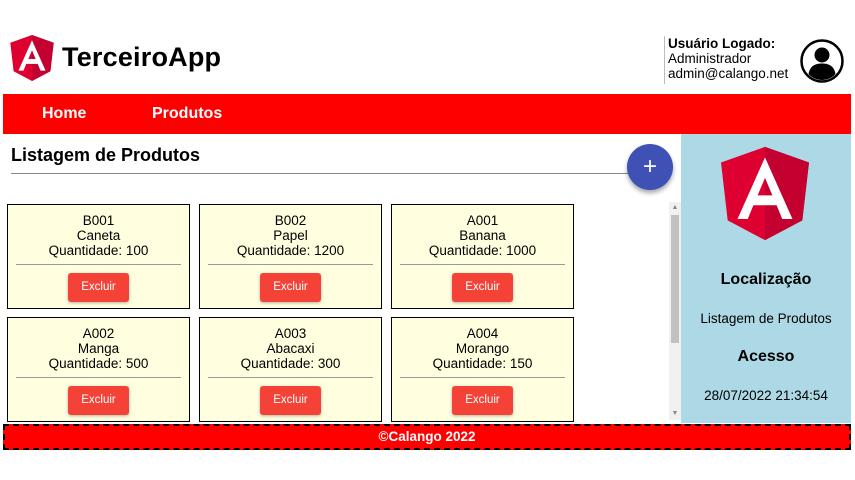 The width and height of the screenshot is (855, 480). I want to click on product-quantity: Quantidade: 300, so click(290, 363).